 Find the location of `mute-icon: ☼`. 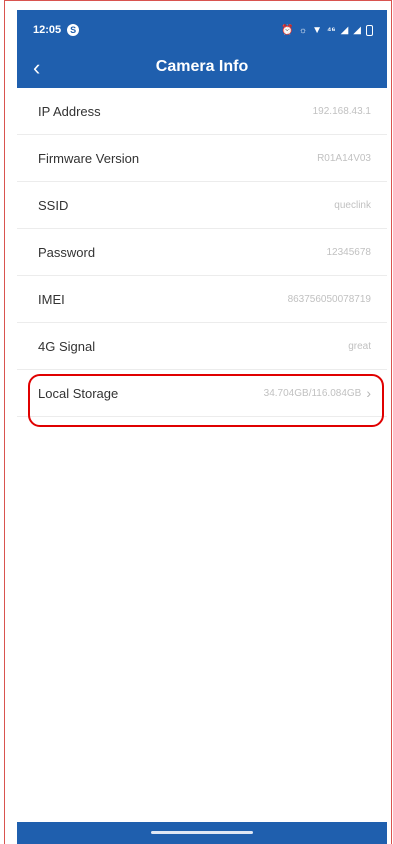

mute-icon: ☼ is located at coordinates (303, 30).